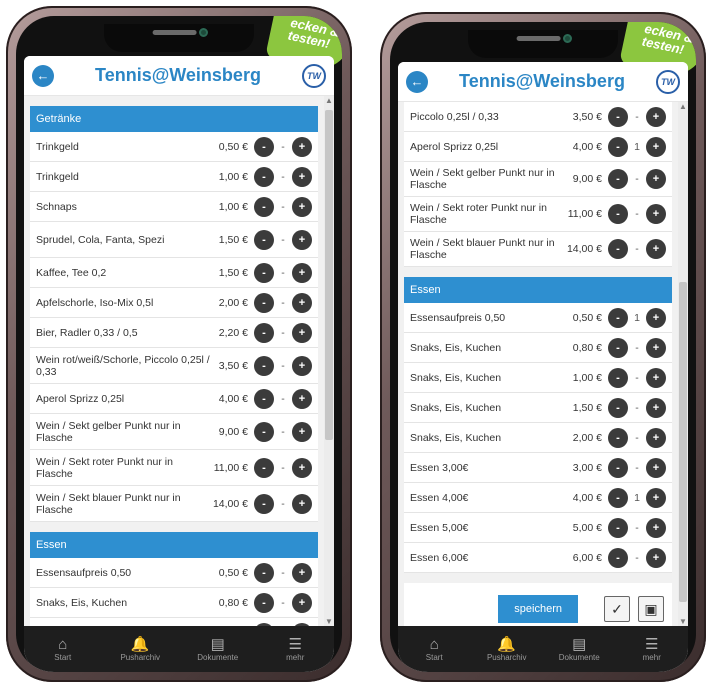 Image resolution: width=716 pixels, height=688 pixels. What do you see at coordinates (543, 44) in the screenshot?
I see `phone-notch` at bounding box center [543, 44].